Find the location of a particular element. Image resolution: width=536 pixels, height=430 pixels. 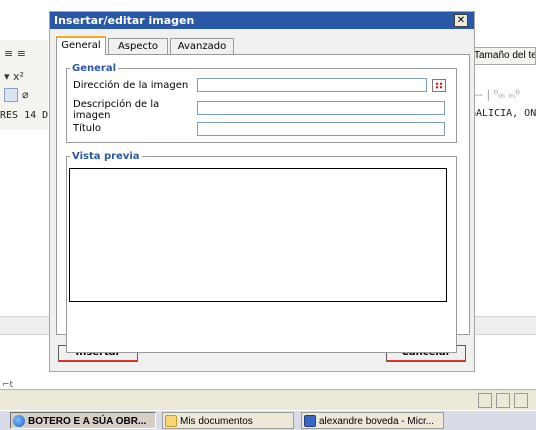

image-description-label: Descripción de la imagen is located at coordinates (116, 110).